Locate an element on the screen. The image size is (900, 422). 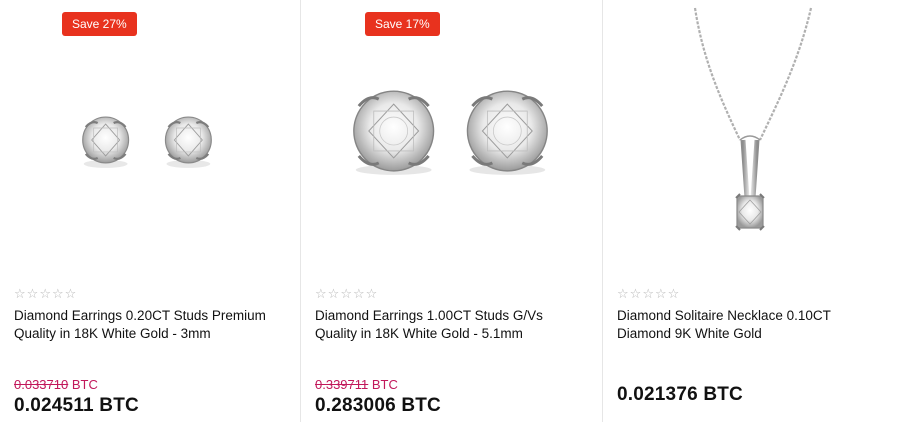
original-price: 0.339711 BTC is located at coordinates (356, 384).